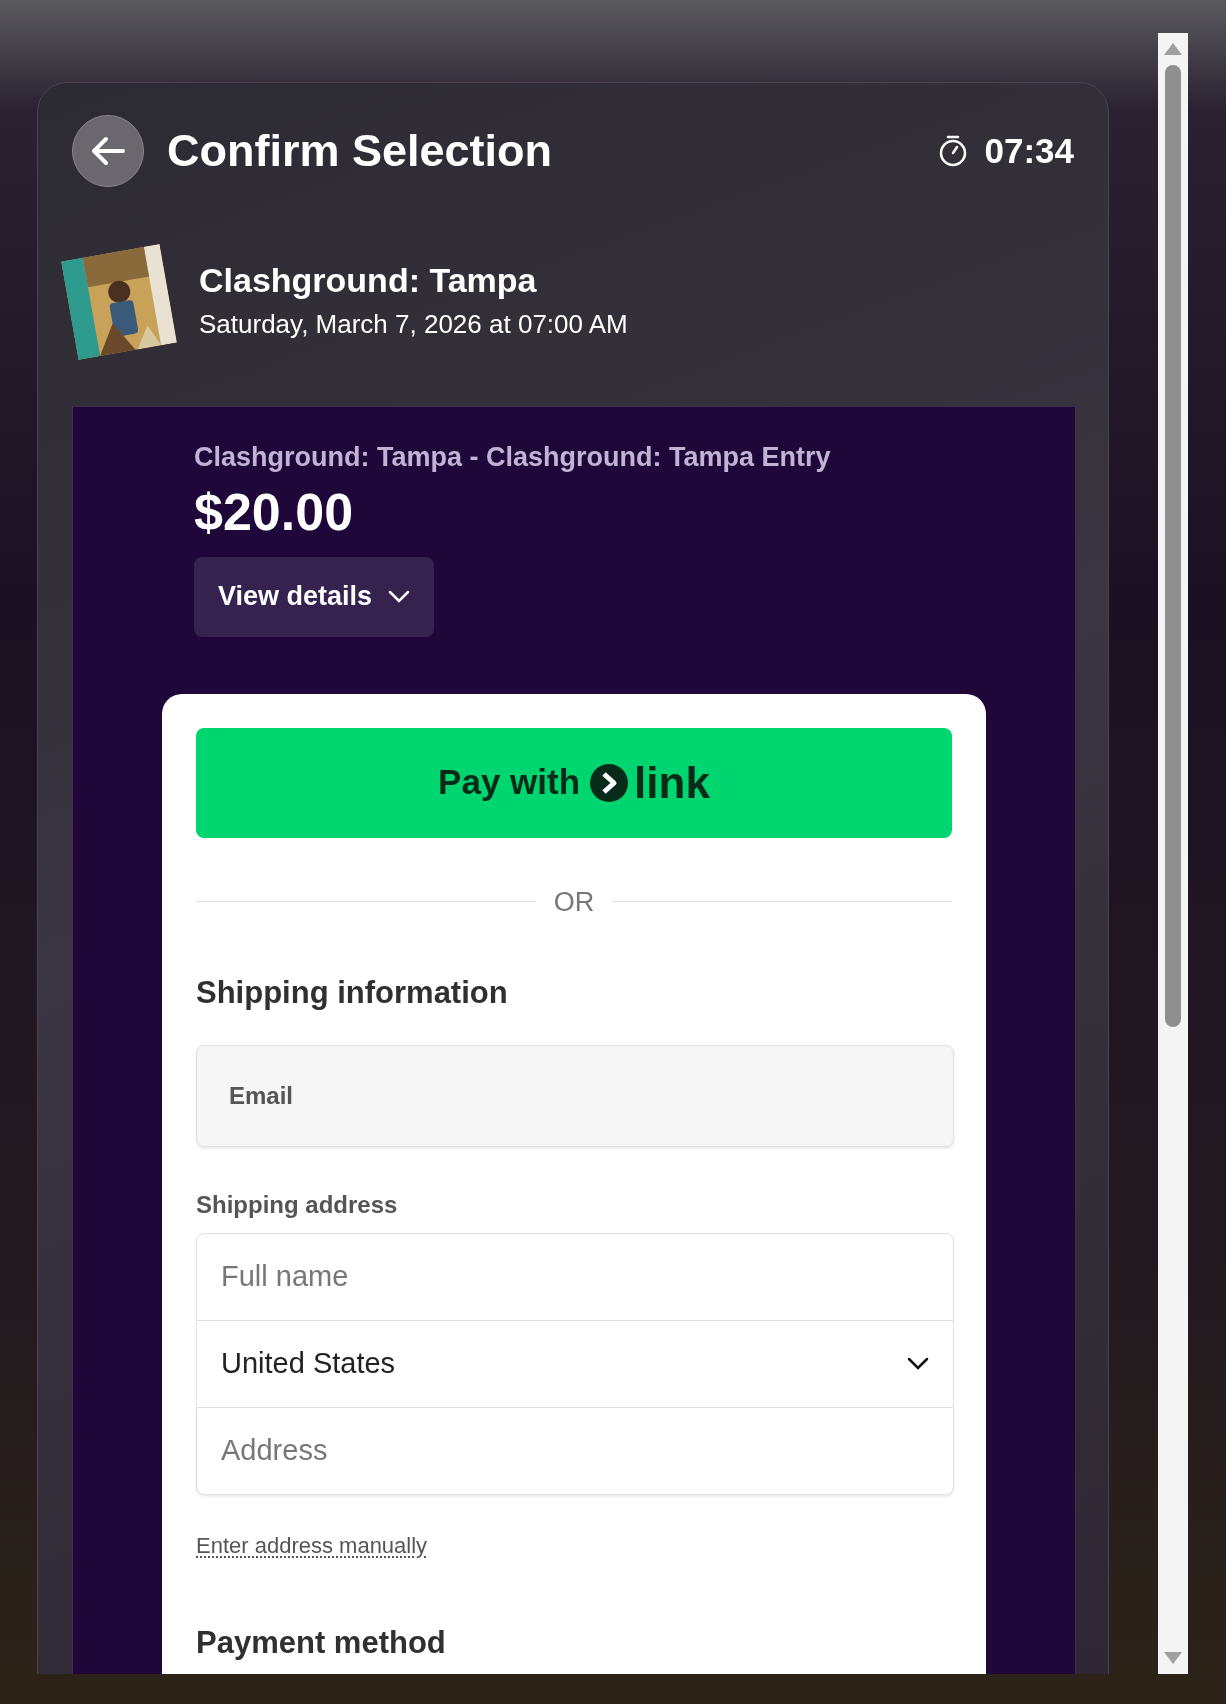 The width and height of the screenshot is (1226, 1704). I want to click on scroll-down-icon, so click(1173, 1658).